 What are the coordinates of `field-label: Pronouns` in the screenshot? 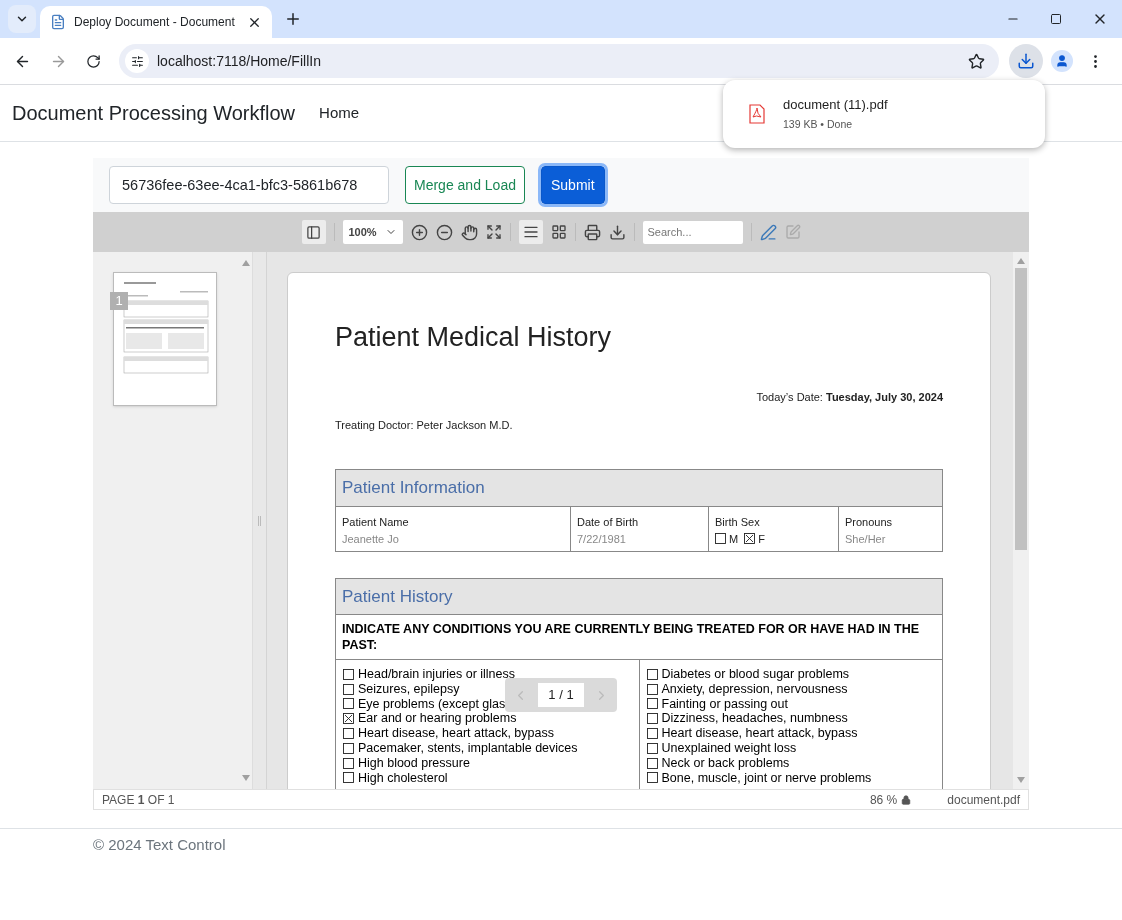 It's located at (869, 522).